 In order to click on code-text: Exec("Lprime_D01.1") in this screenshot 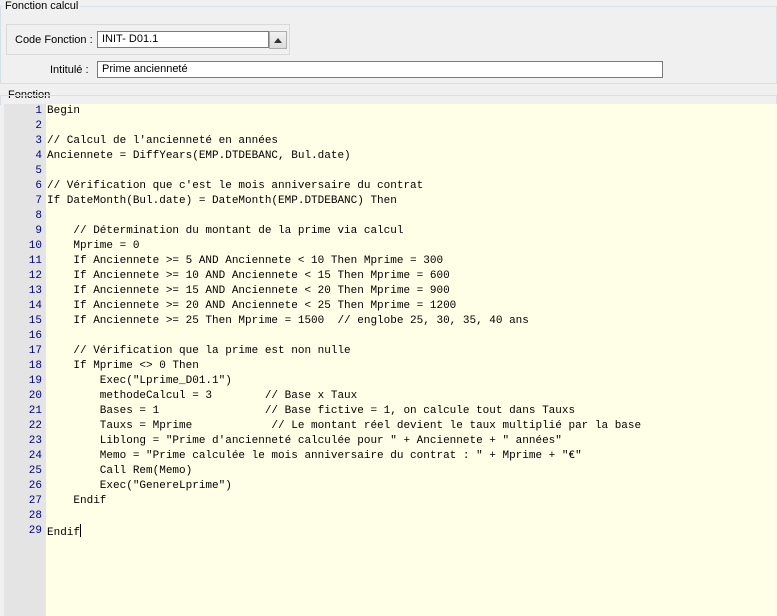, I will do `click(139, 381)`.